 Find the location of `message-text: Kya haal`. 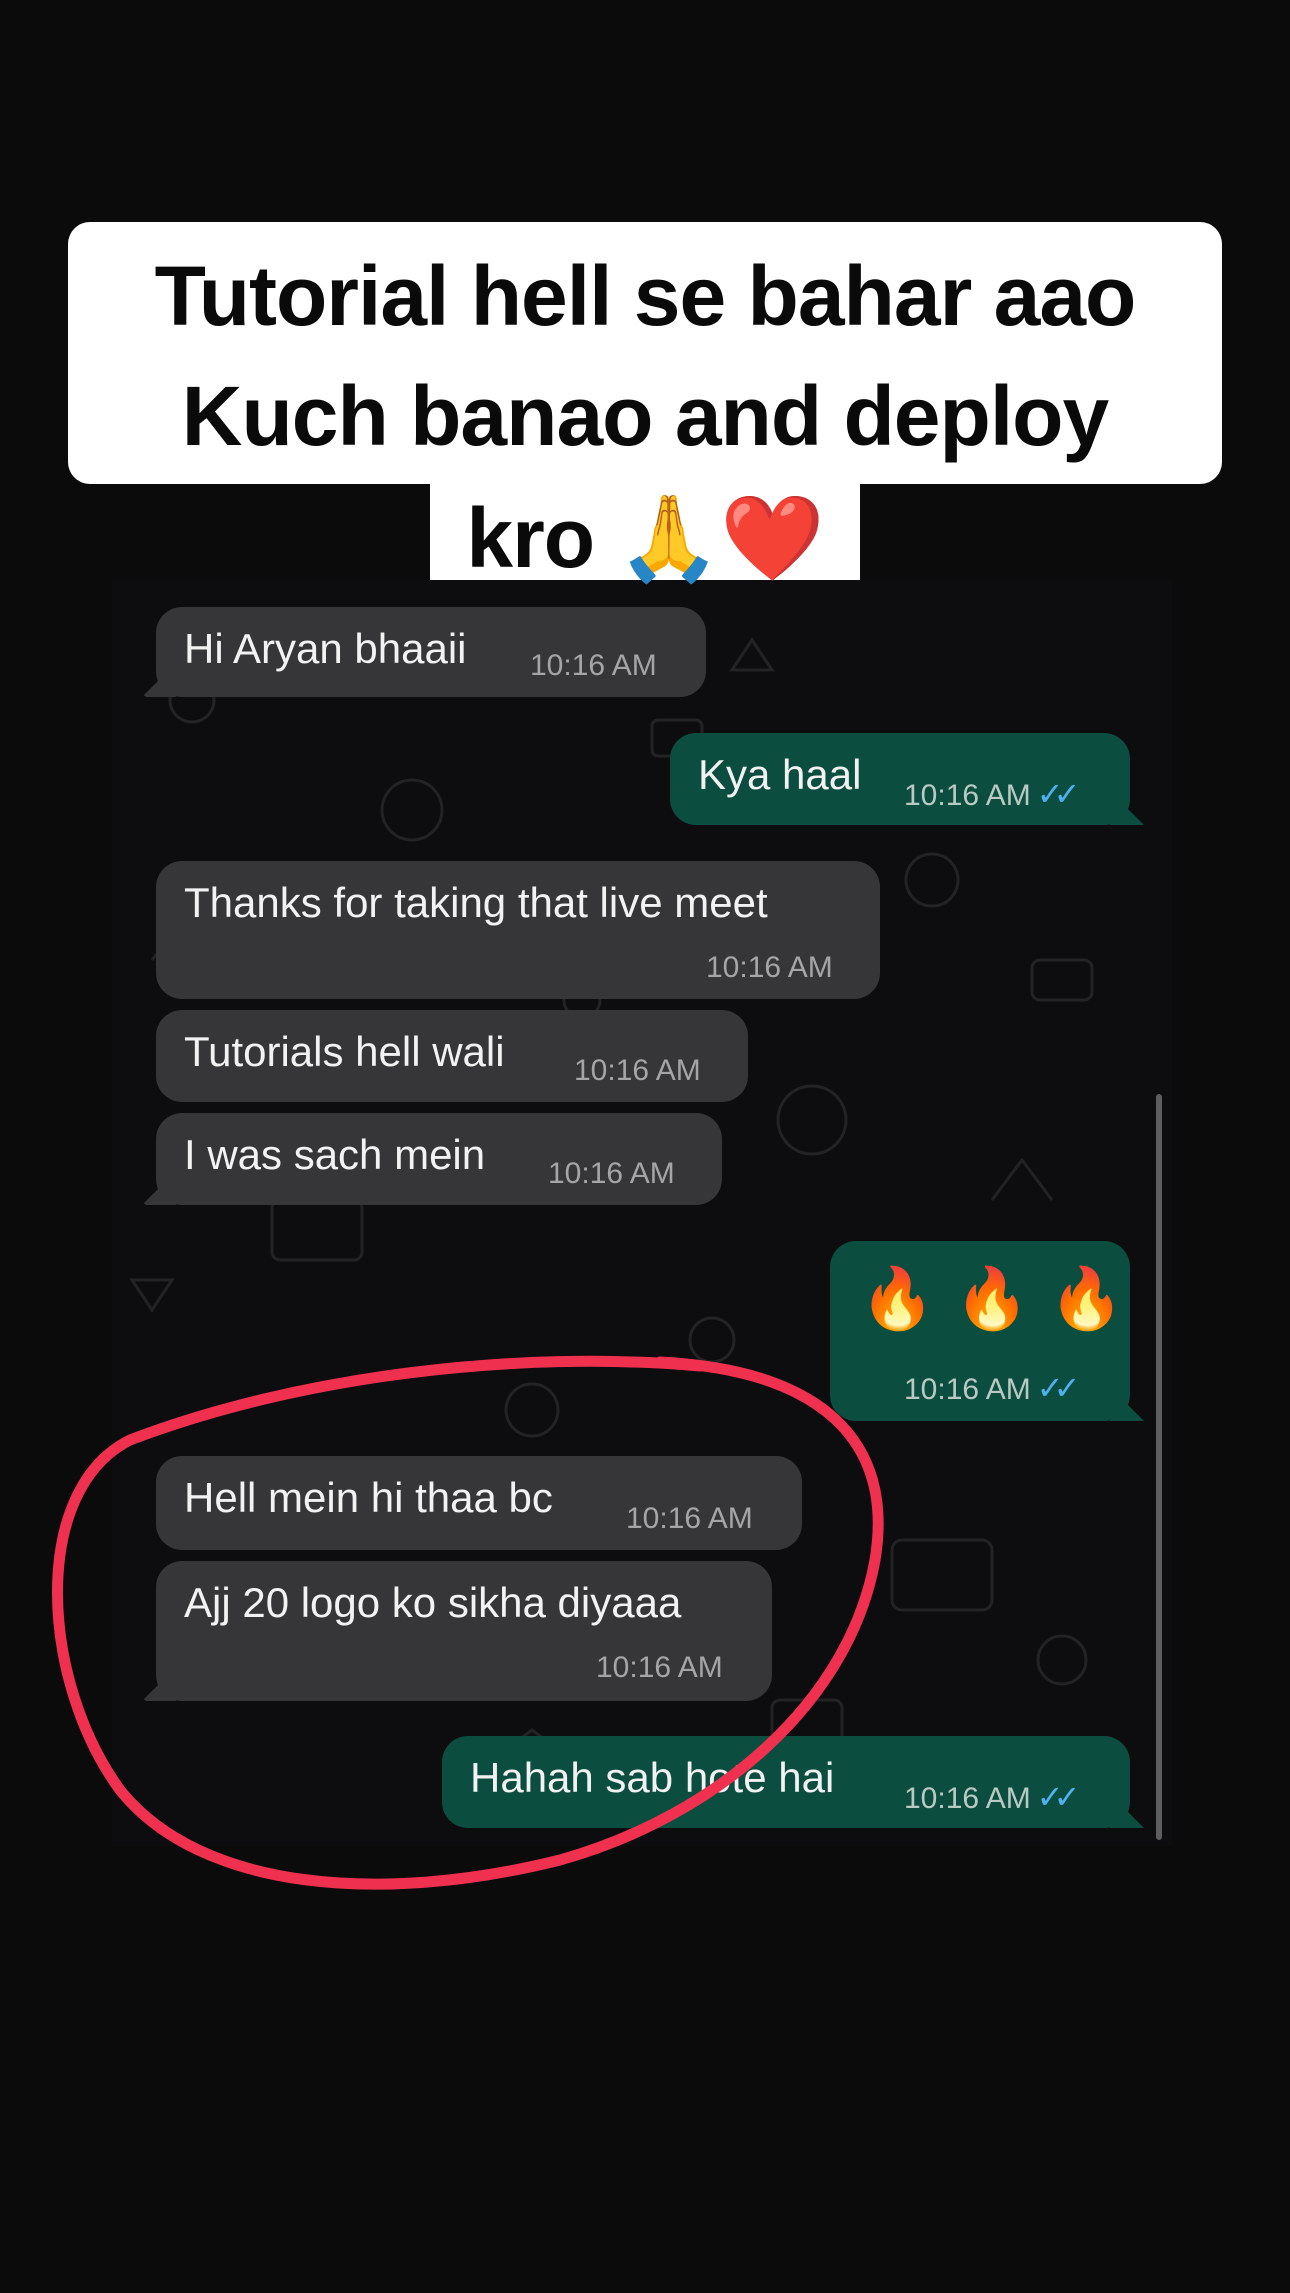

message-text: Kya haal is located at coordinates (780, 774).